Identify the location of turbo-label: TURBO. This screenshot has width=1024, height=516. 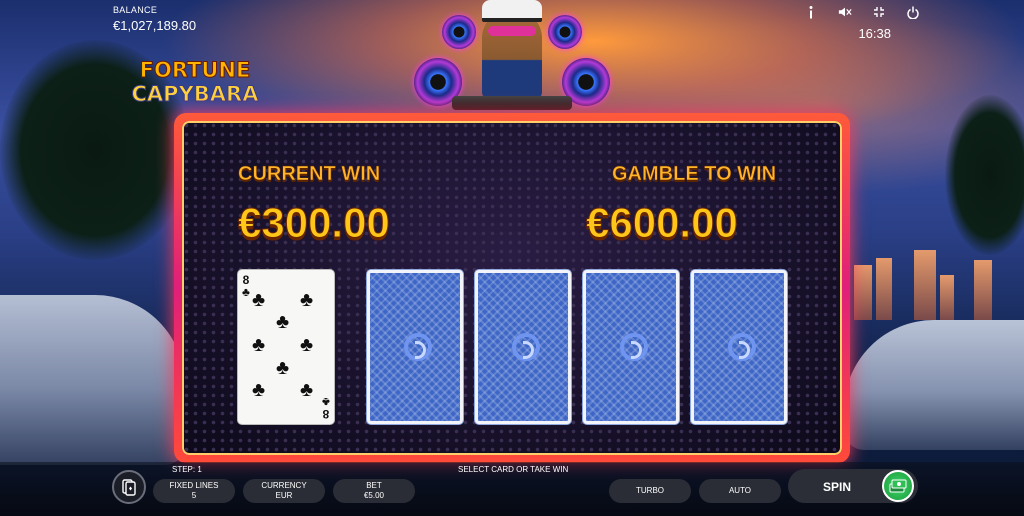
(650, 490).